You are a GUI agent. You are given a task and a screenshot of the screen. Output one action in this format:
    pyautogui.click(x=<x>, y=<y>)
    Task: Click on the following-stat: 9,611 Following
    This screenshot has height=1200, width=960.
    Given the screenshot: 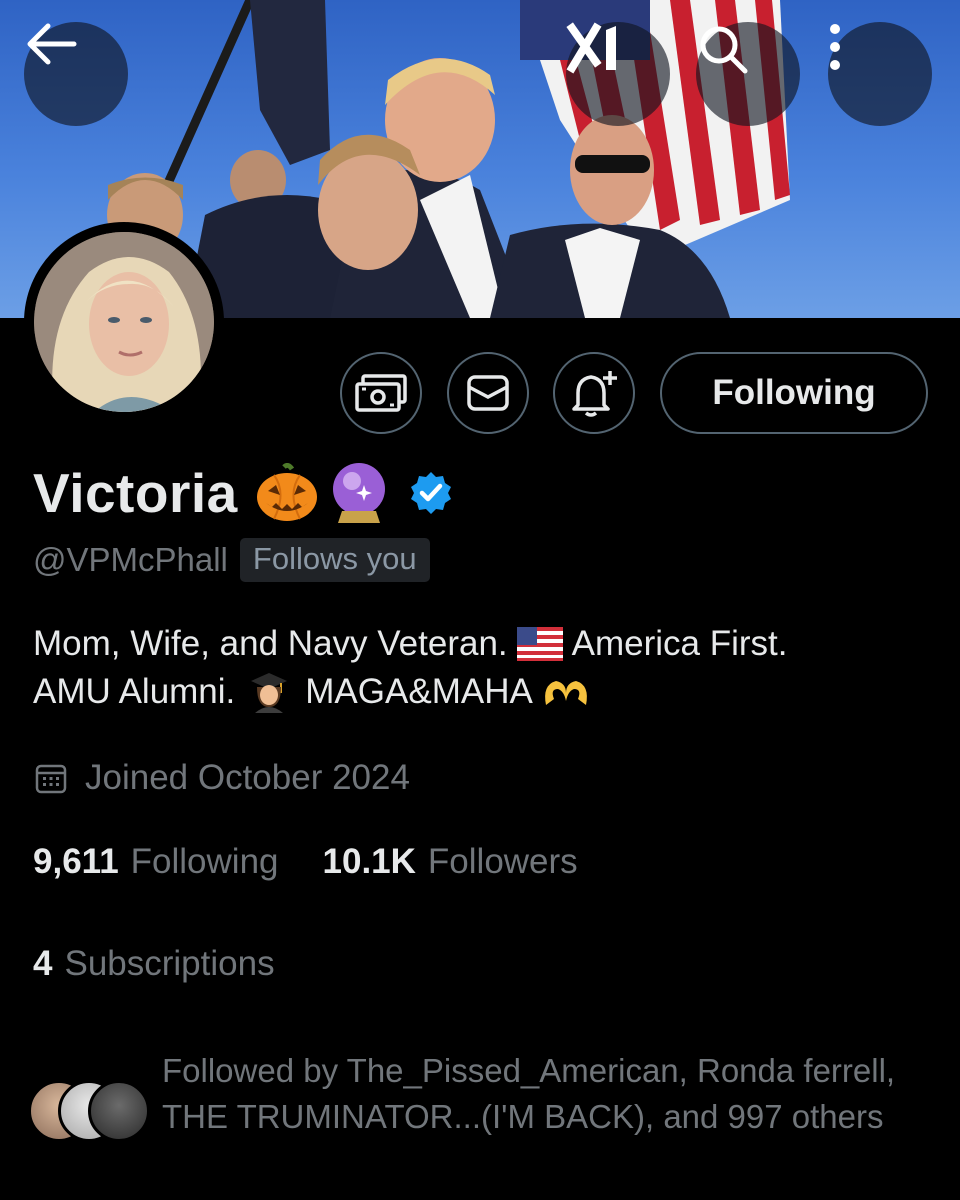 What is the action you would take?
    pyautogui.click(x=156, y=862)
    